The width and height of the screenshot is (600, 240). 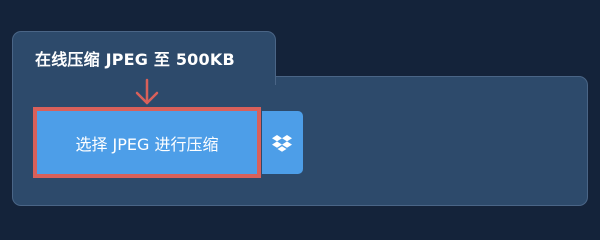 I want to click on select-jpeg-button: 选择 JPEG 进行压缩, so click(x=147, y=142).